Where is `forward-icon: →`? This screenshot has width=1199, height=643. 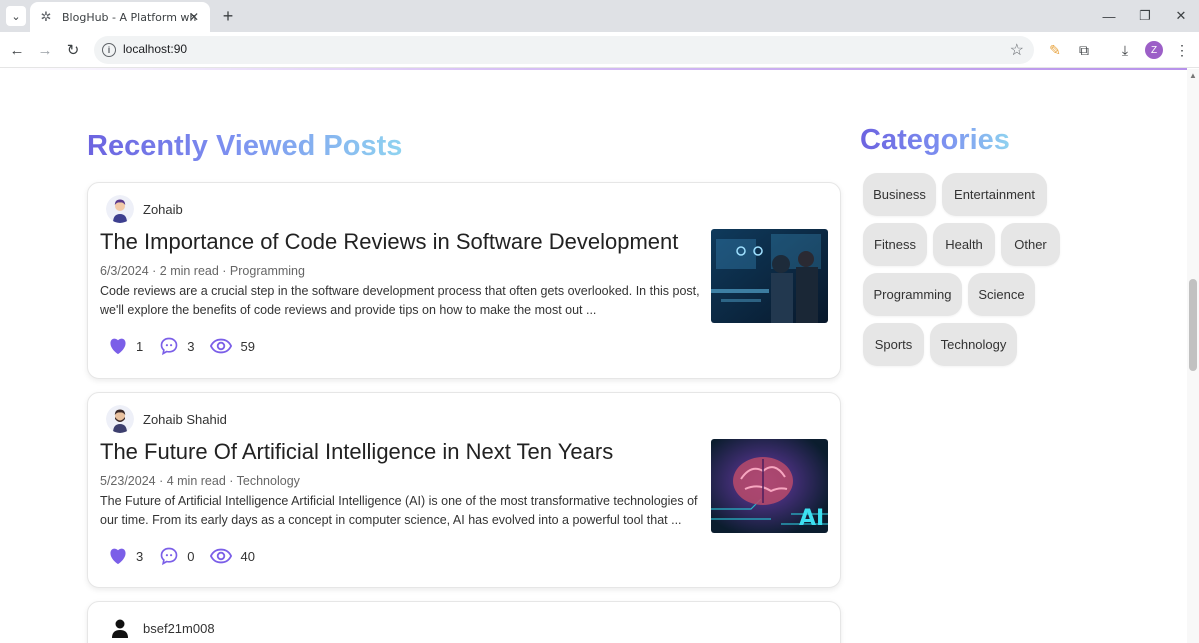
forward-icon: → is located at coordinates (45, 50).